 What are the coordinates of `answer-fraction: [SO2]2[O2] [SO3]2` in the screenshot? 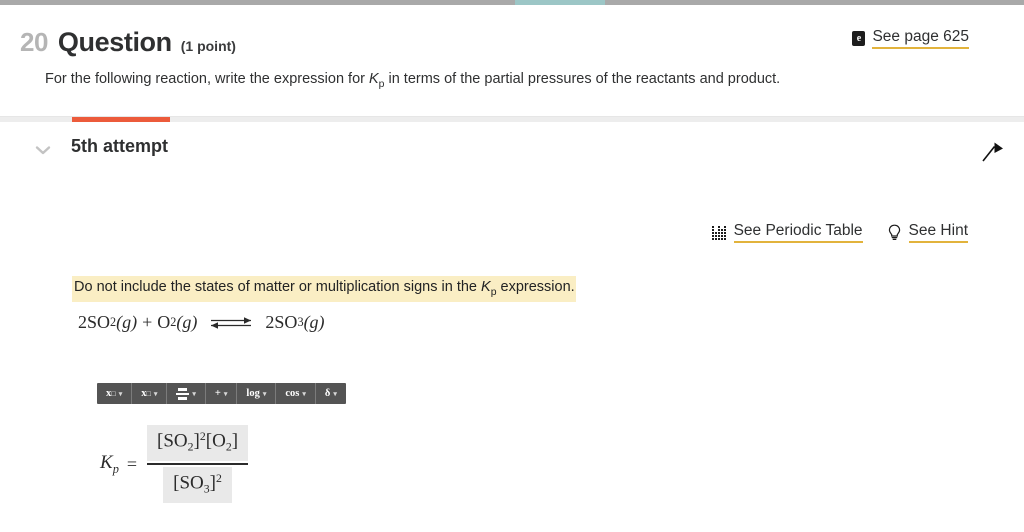 It's located at (198, 464).